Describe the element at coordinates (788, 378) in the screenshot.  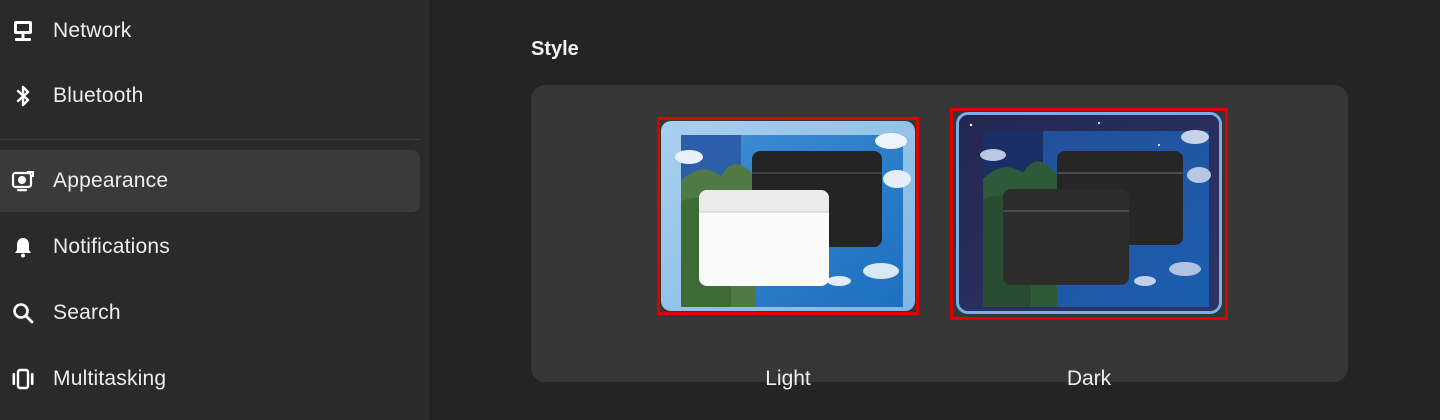
I see `style-option-label: Light` at that location.